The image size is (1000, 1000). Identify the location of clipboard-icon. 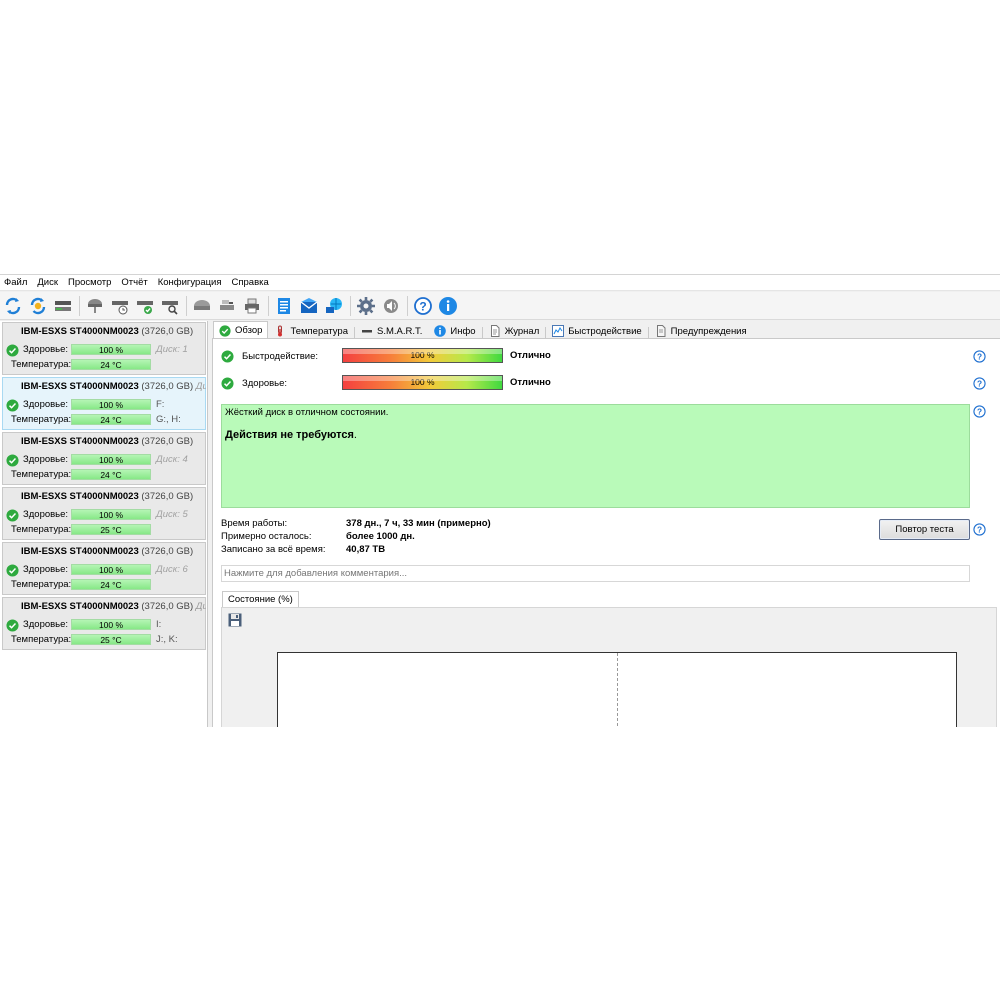
(284, 306).